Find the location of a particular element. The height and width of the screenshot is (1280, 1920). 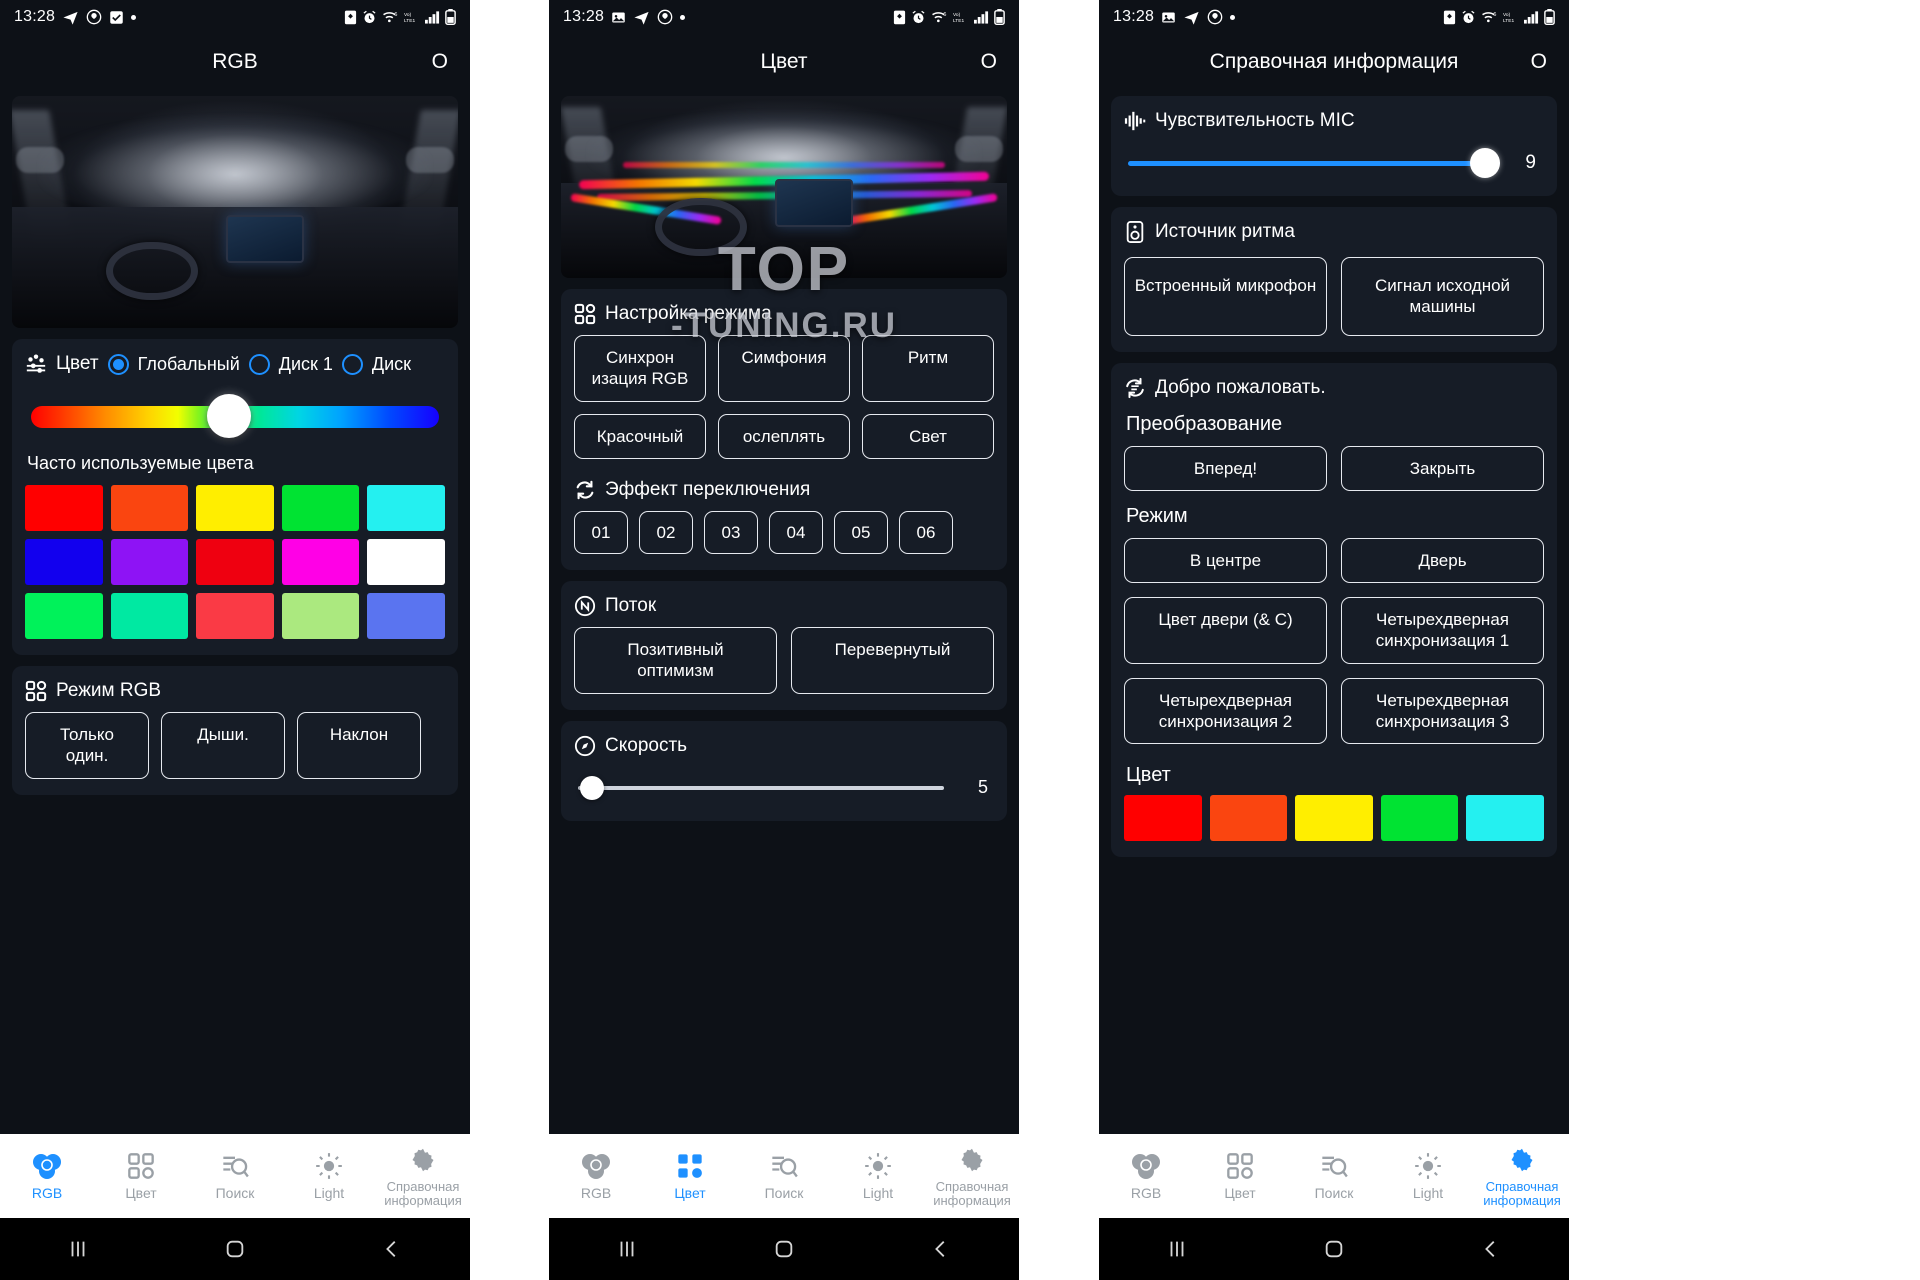

rgb-mode-button-only-one: Только один. is located at coordinates (87, 745).